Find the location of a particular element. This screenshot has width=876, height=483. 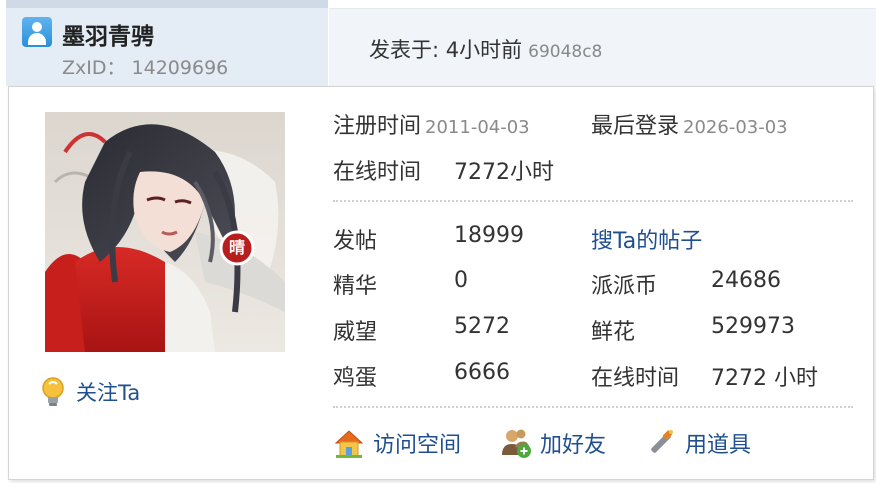

coins-label: 派派币 is located at coordinates (624, 286).